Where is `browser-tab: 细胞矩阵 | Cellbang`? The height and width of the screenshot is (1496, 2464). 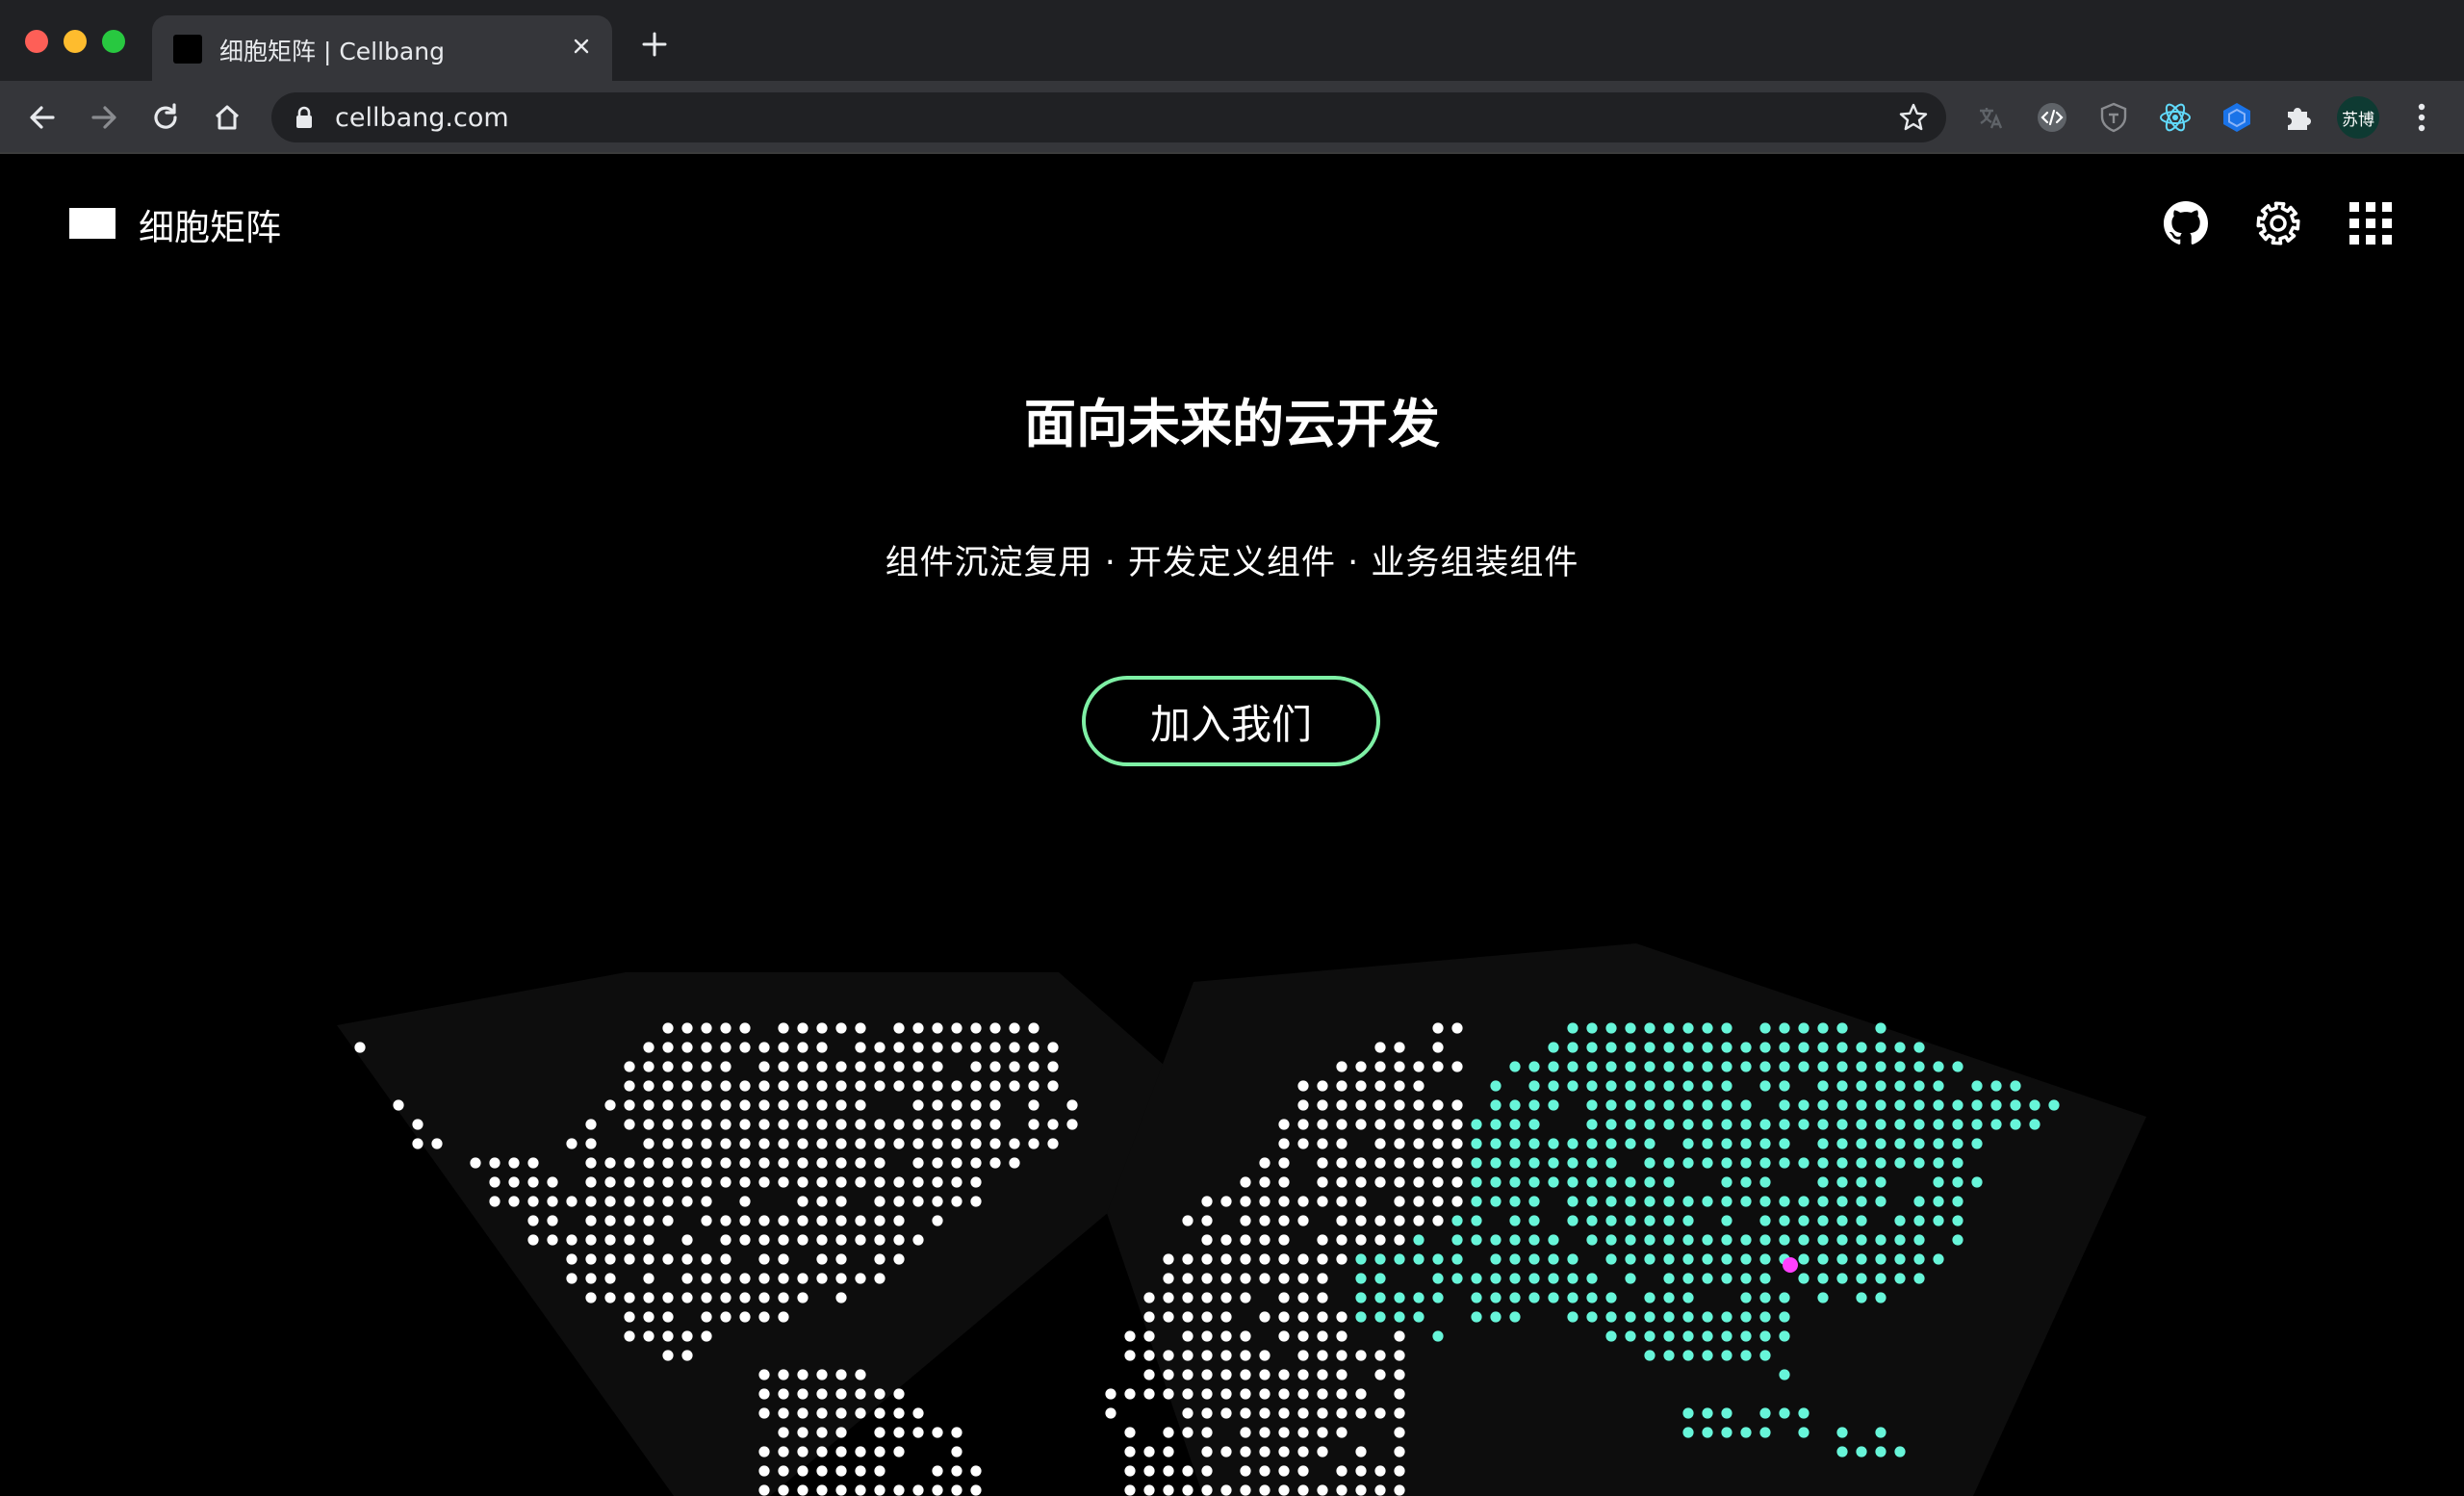 browser-tab: 细胞矩阵 | Cellbang is located at coordinates (382, 48).